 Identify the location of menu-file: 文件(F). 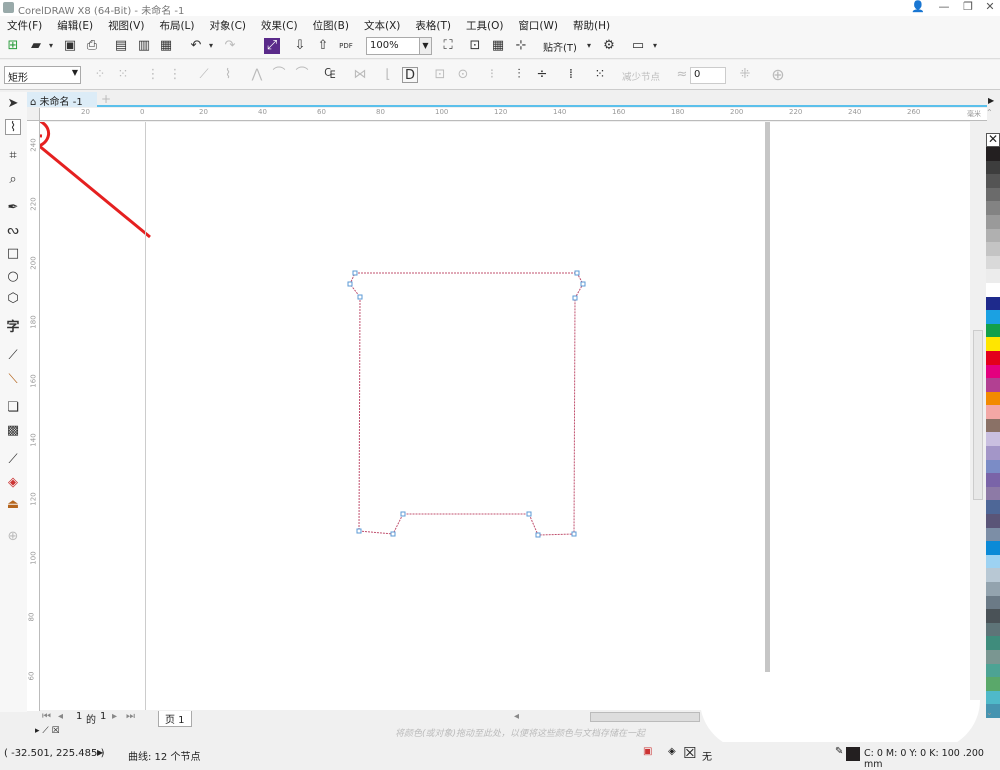
(25, 25).